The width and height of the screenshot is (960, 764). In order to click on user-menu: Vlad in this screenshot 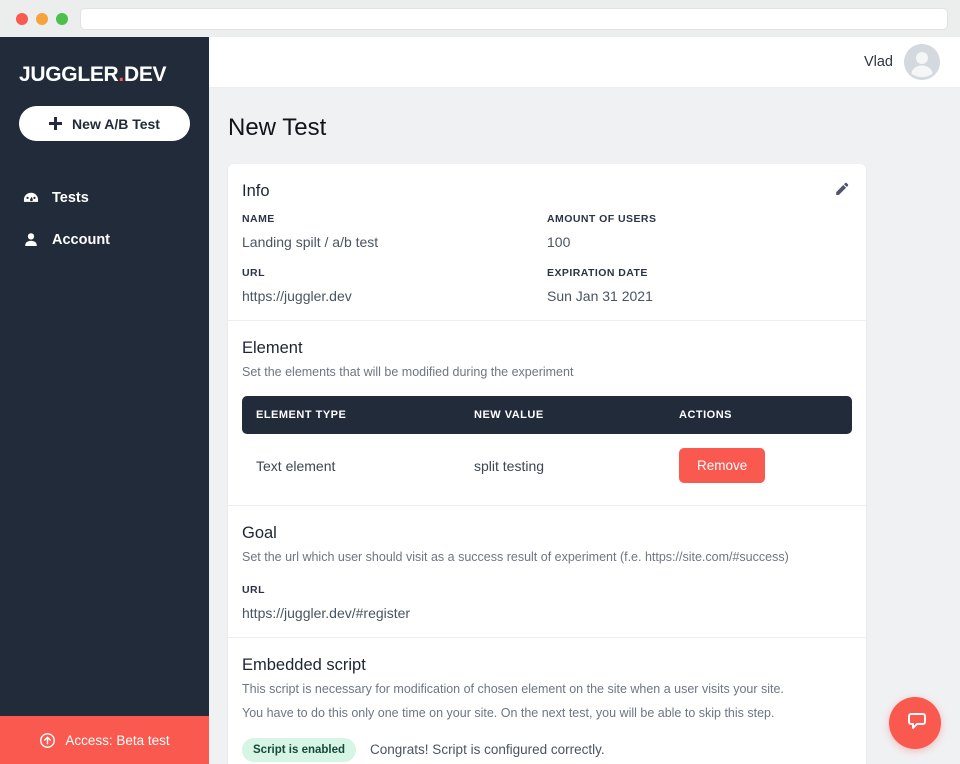, I will do `click(902, 62)`.